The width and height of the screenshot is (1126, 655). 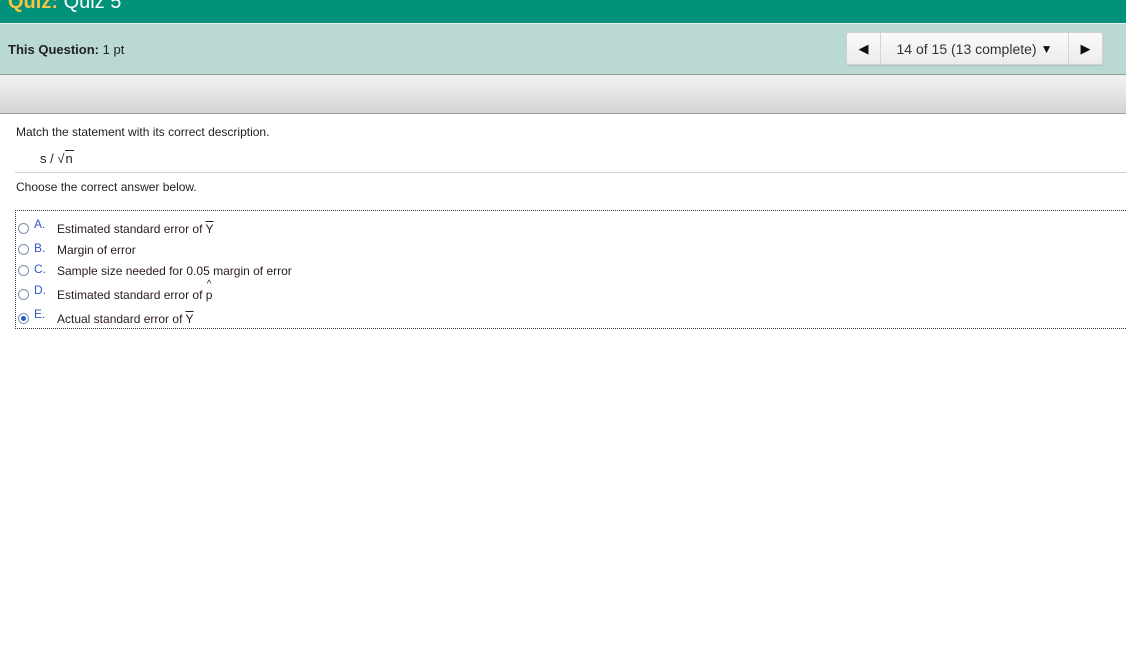 What do you see at coordinates (583, 158) in the screenshot?
I see `formula: s / √n` at bounding box center [583, 158].